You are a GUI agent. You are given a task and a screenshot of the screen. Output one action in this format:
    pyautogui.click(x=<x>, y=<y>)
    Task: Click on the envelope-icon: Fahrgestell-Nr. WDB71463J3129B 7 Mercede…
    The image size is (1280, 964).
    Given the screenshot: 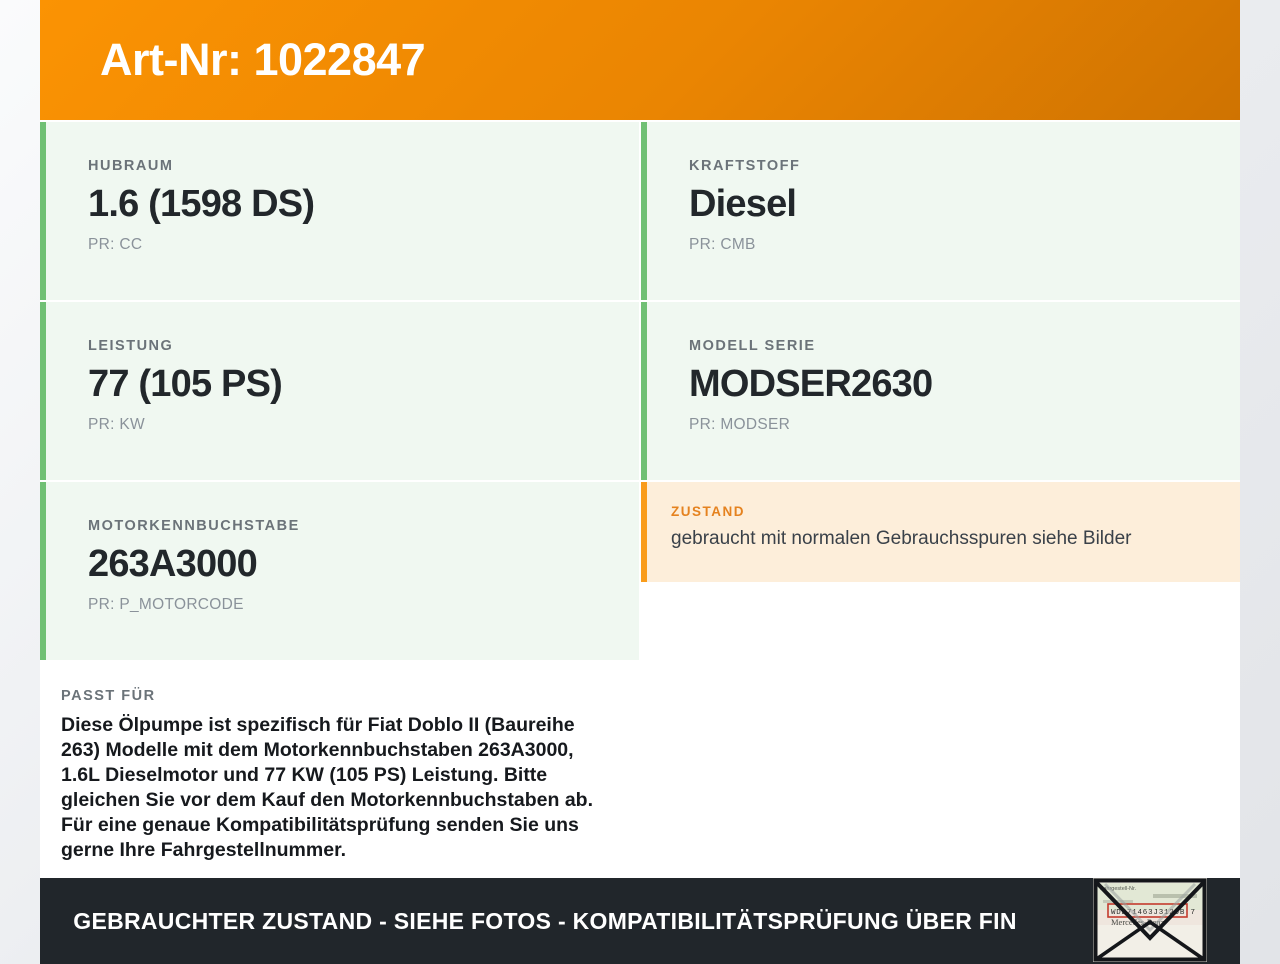 What is the action you would take?
    pyautogui.click(x=1150, y=920)
    